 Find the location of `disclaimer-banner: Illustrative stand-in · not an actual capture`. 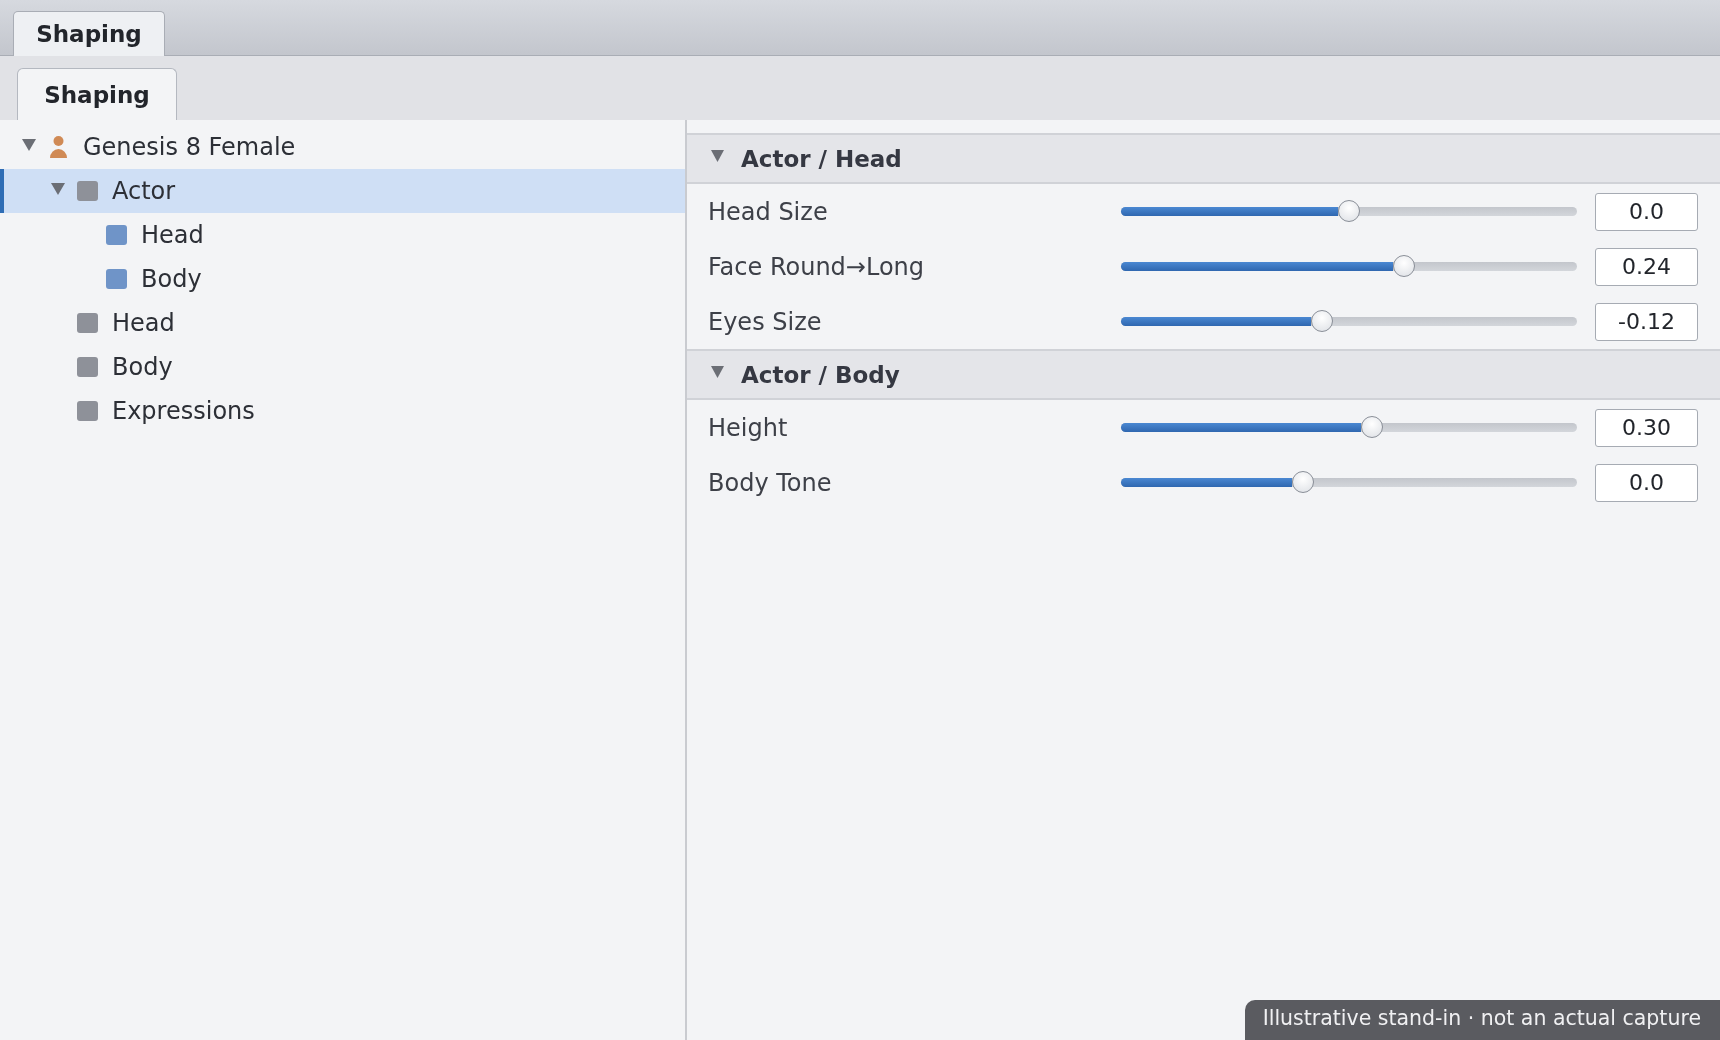

disclaimer-banner: Illustrative stand-in · not an actual capture is located at coordinates (1482, 1020).